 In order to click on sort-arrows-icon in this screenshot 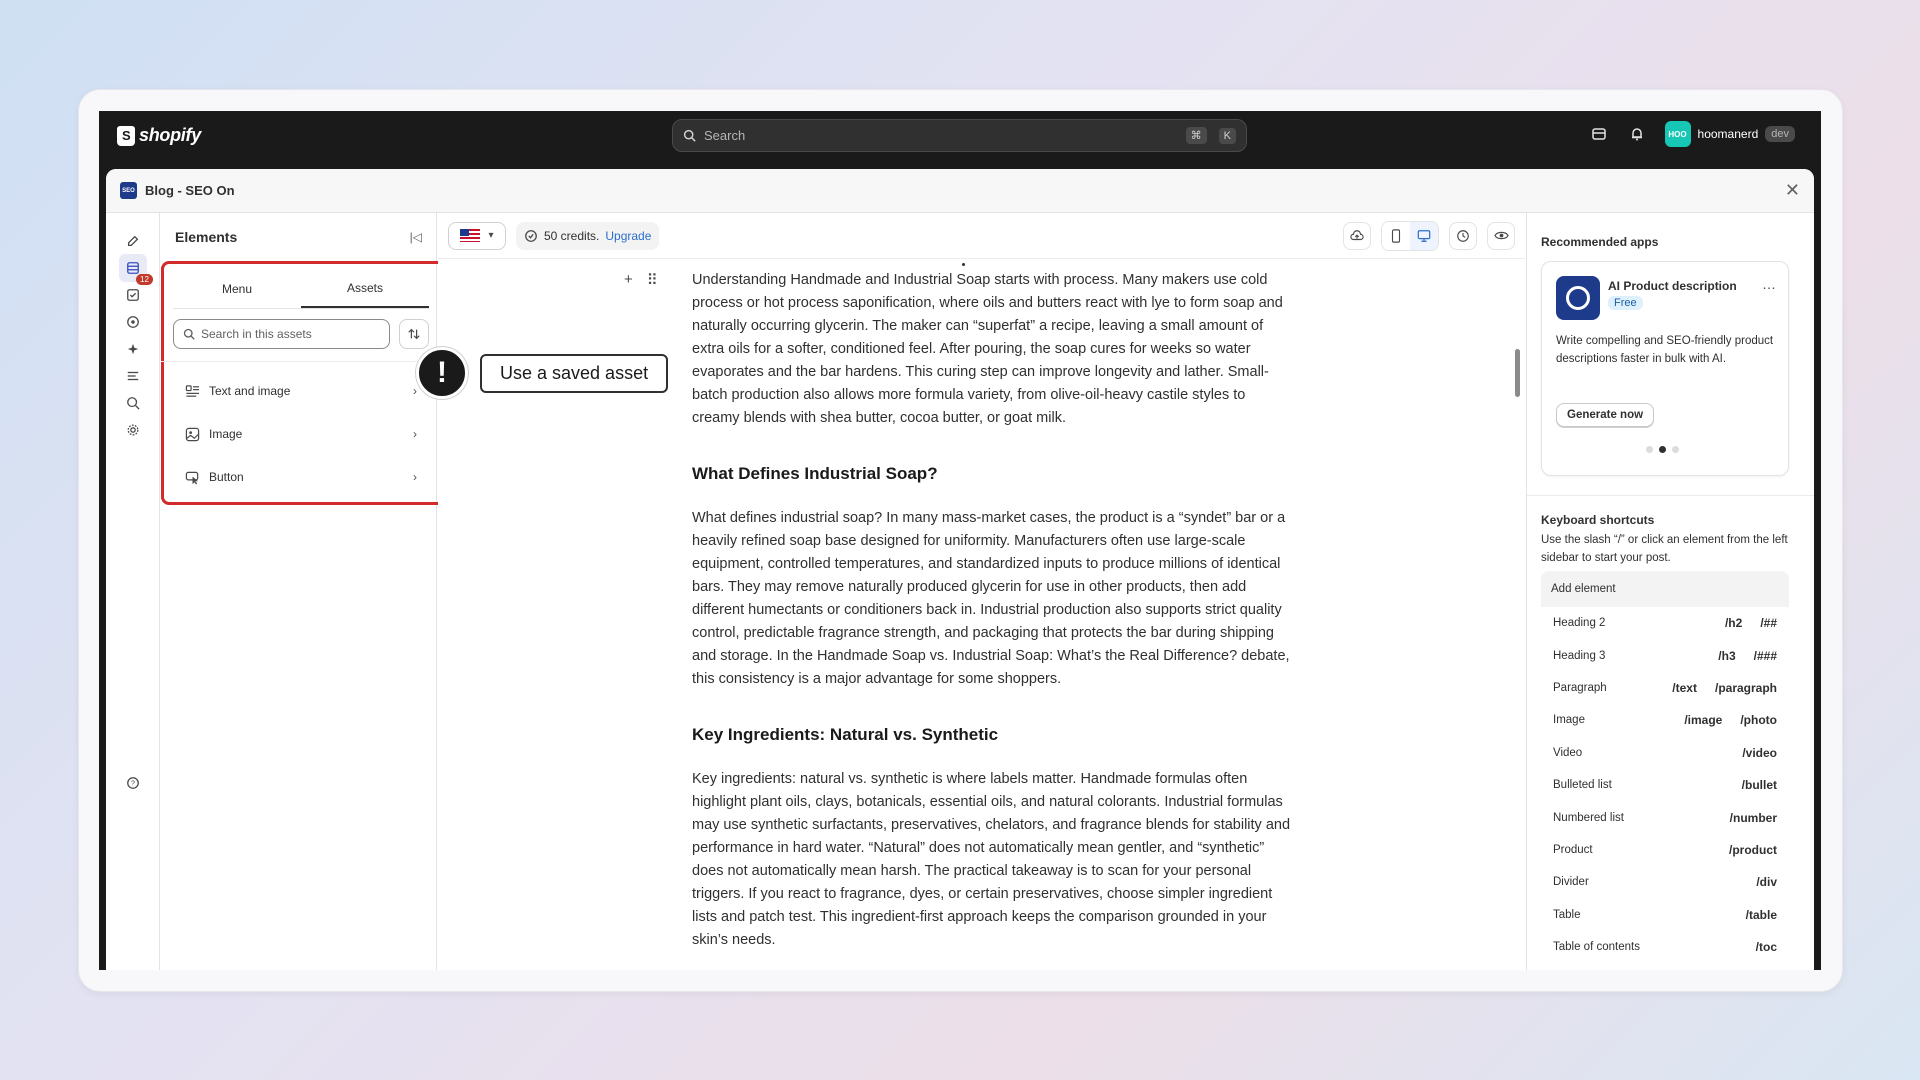, I will do `click(414, 334)`.